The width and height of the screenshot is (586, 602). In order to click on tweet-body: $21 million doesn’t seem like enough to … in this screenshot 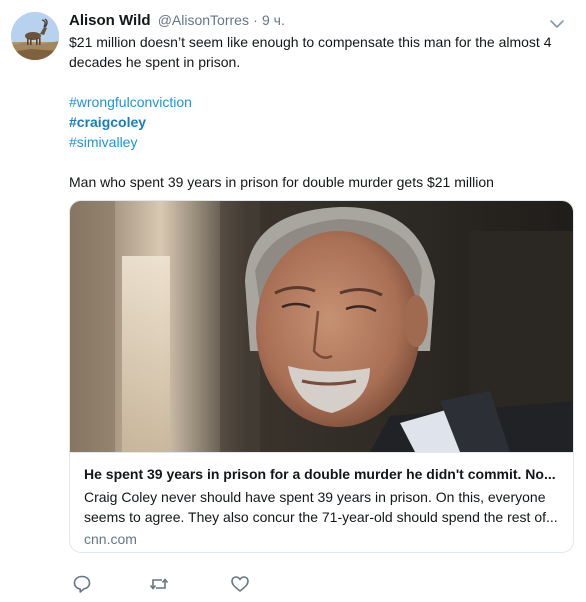, I will do `click(310, 52)`.